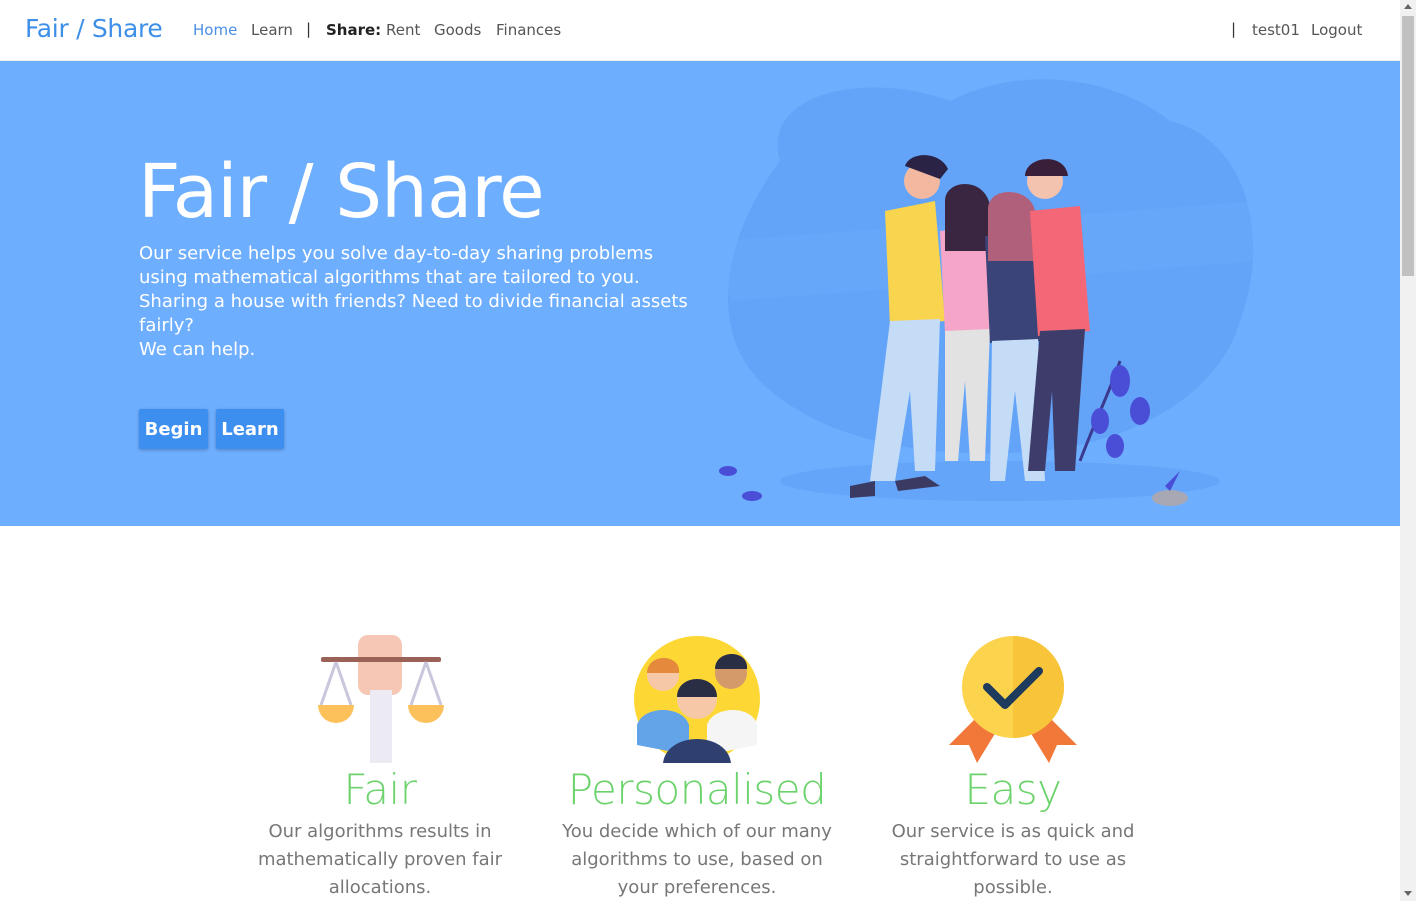  Describe the element at coordinates (341, 192) in the screenshot. I see `hero-title: Fair / Share` at that location.